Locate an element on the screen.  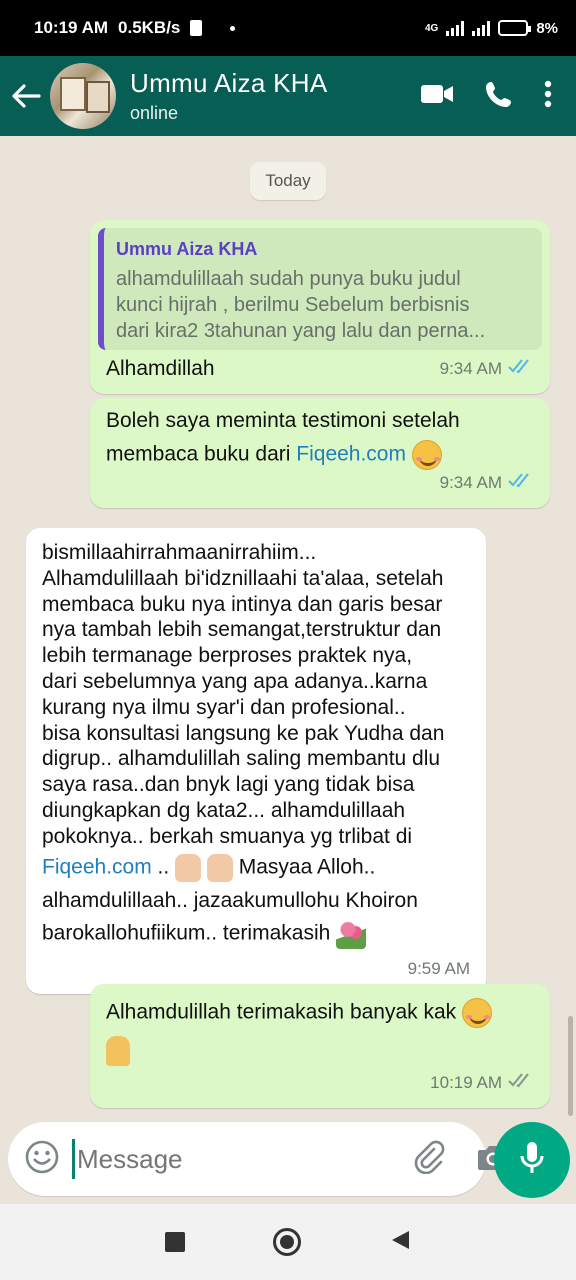
contact-name: Ummu Aiza KHA is located at coordinates (229, 83).